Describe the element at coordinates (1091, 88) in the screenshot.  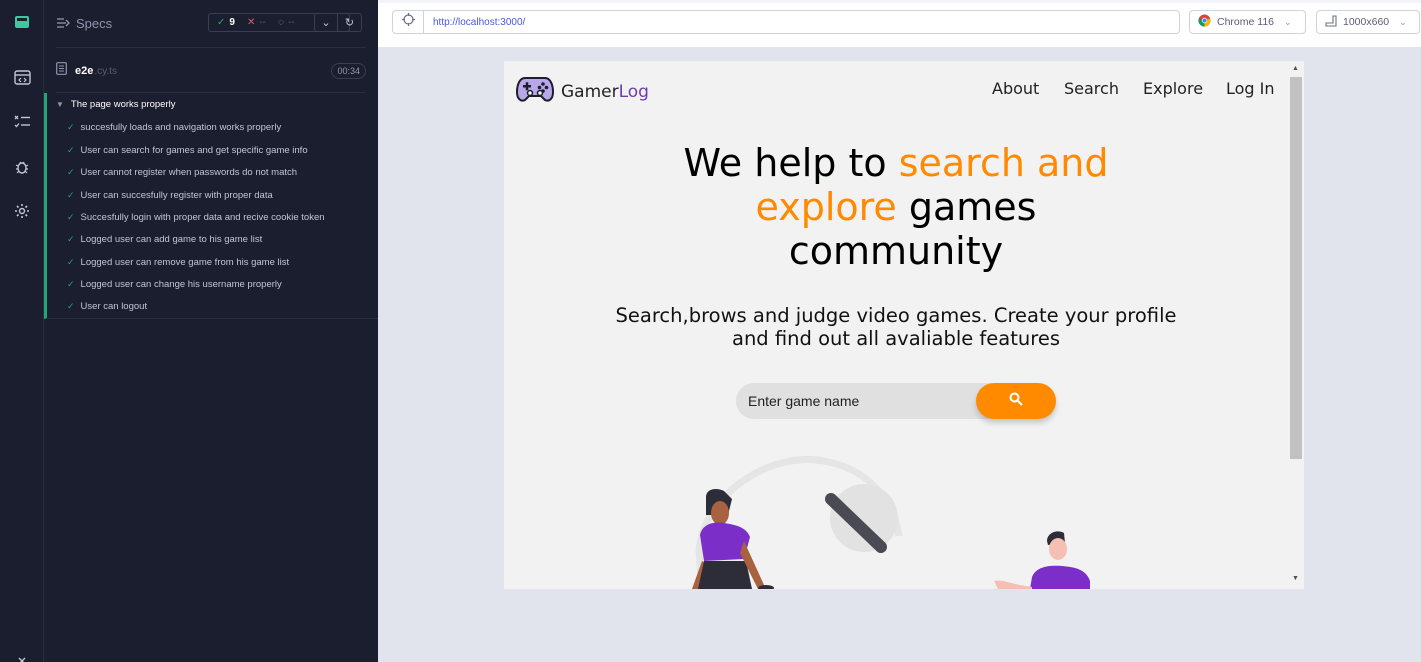
I see `nav-search: Search` at that location.